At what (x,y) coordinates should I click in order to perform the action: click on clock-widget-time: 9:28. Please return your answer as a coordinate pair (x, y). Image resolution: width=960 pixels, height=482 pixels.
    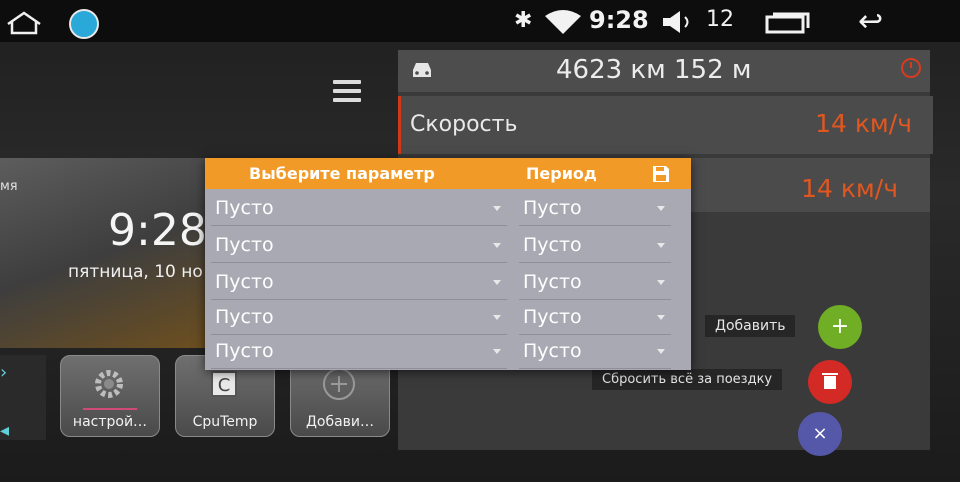
    Looking at the image, I should click on (157, 230).